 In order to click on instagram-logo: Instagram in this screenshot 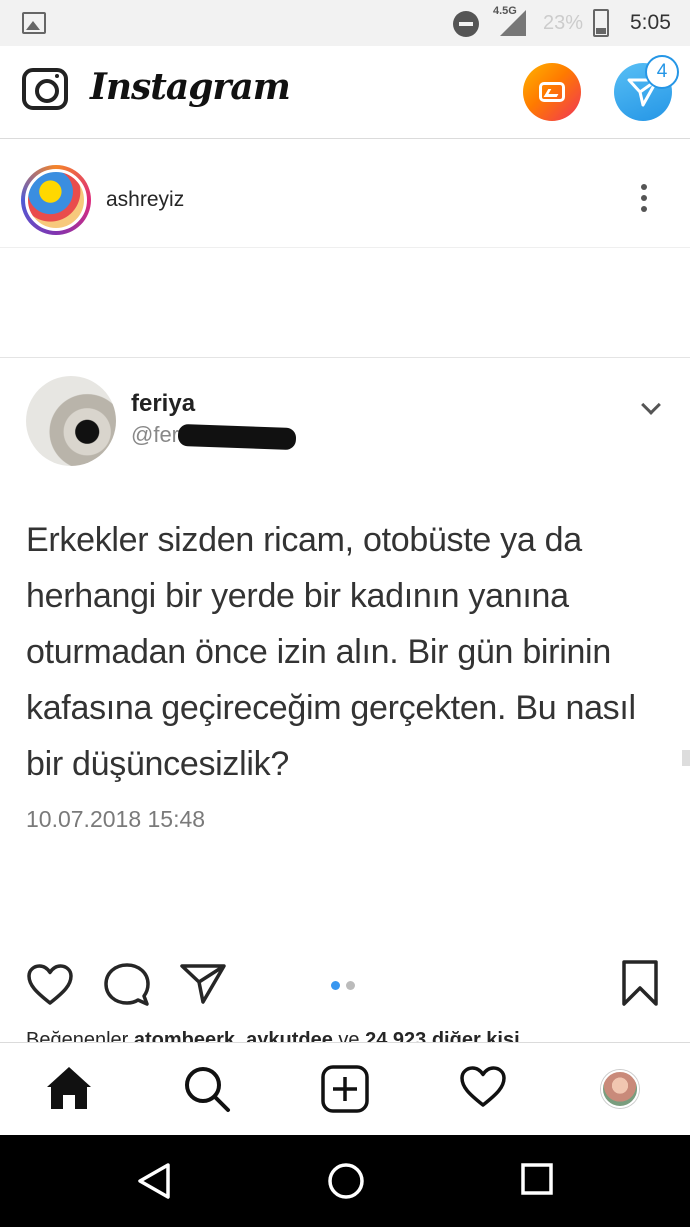, I will do `click(190, 87)`.